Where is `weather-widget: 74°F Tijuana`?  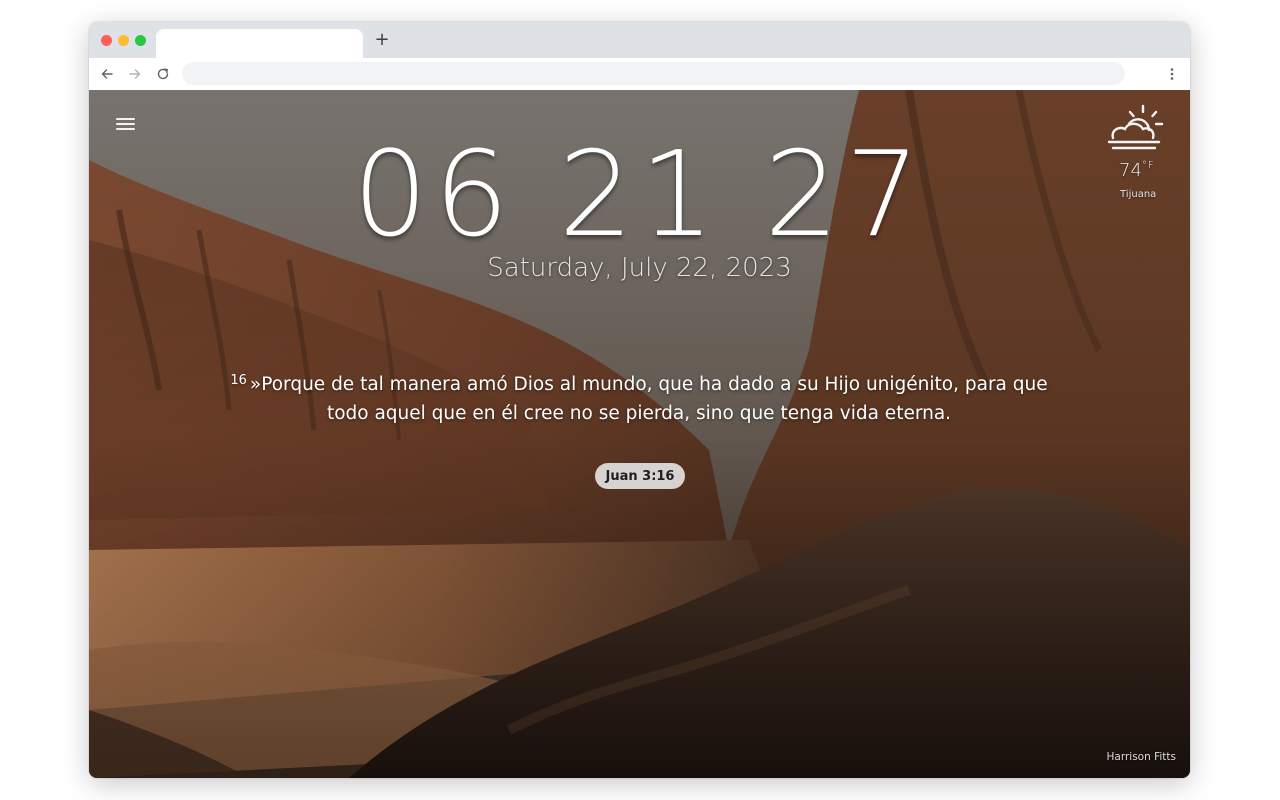
weather-widget: 74°F Tijuana is located at coordinates (1137, 149).